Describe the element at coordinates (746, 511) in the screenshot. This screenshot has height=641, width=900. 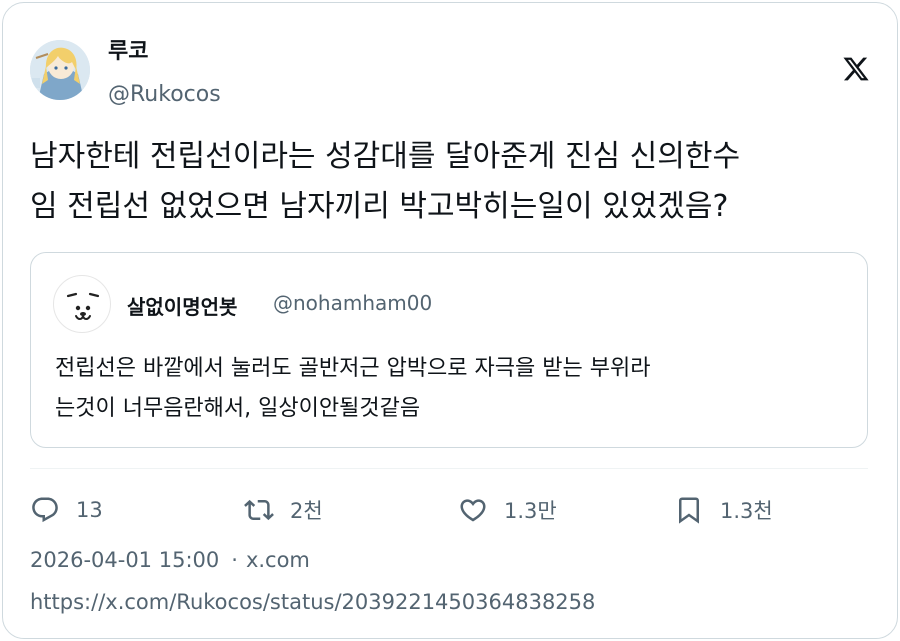
I see `bookmark-count: 1.3천` at that location.